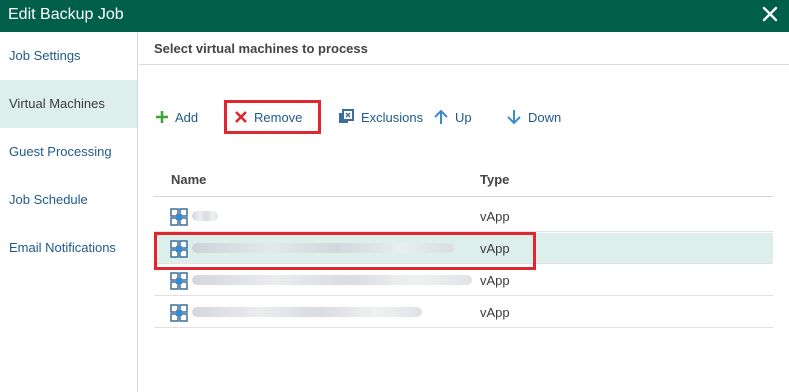 The width and height of the screenshot is (789, 392). What do you see at coordinates (188, 179) in the screenshot?
I see `column-header-name: Name` at bounding box center [188, 179].